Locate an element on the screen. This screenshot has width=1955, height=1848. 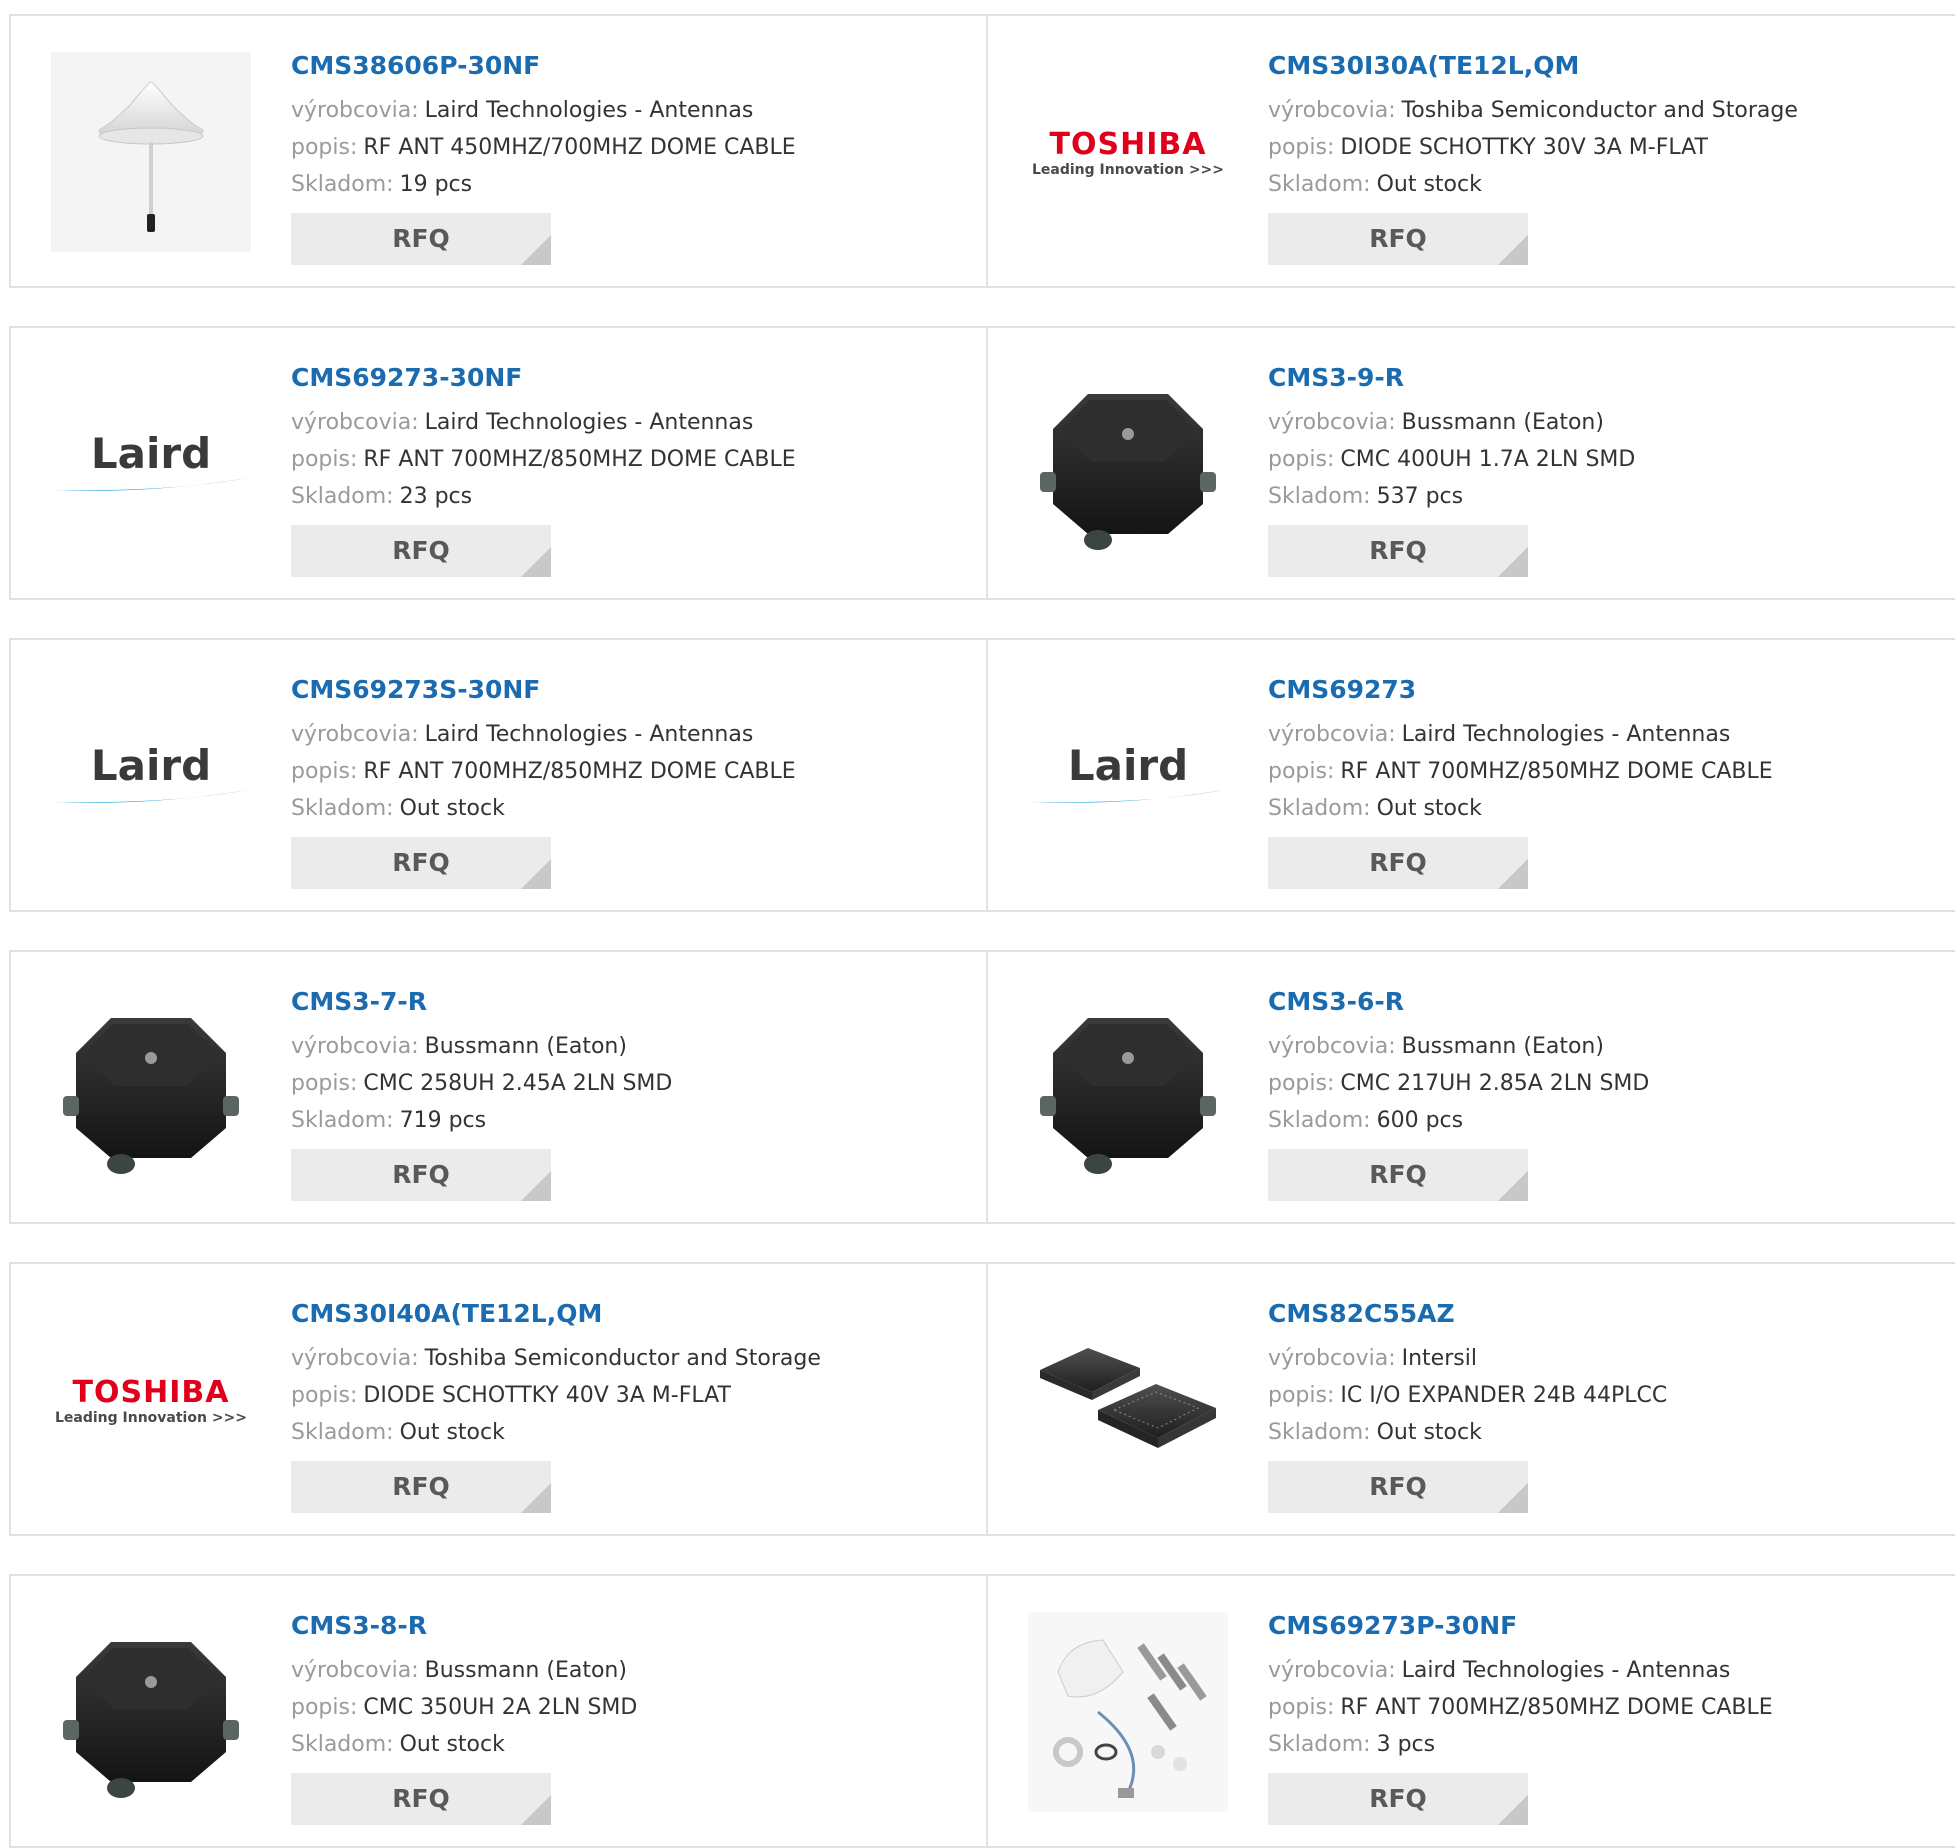
part-number-link: CMS82C55AZ is located at coordinates (1598, 1317).